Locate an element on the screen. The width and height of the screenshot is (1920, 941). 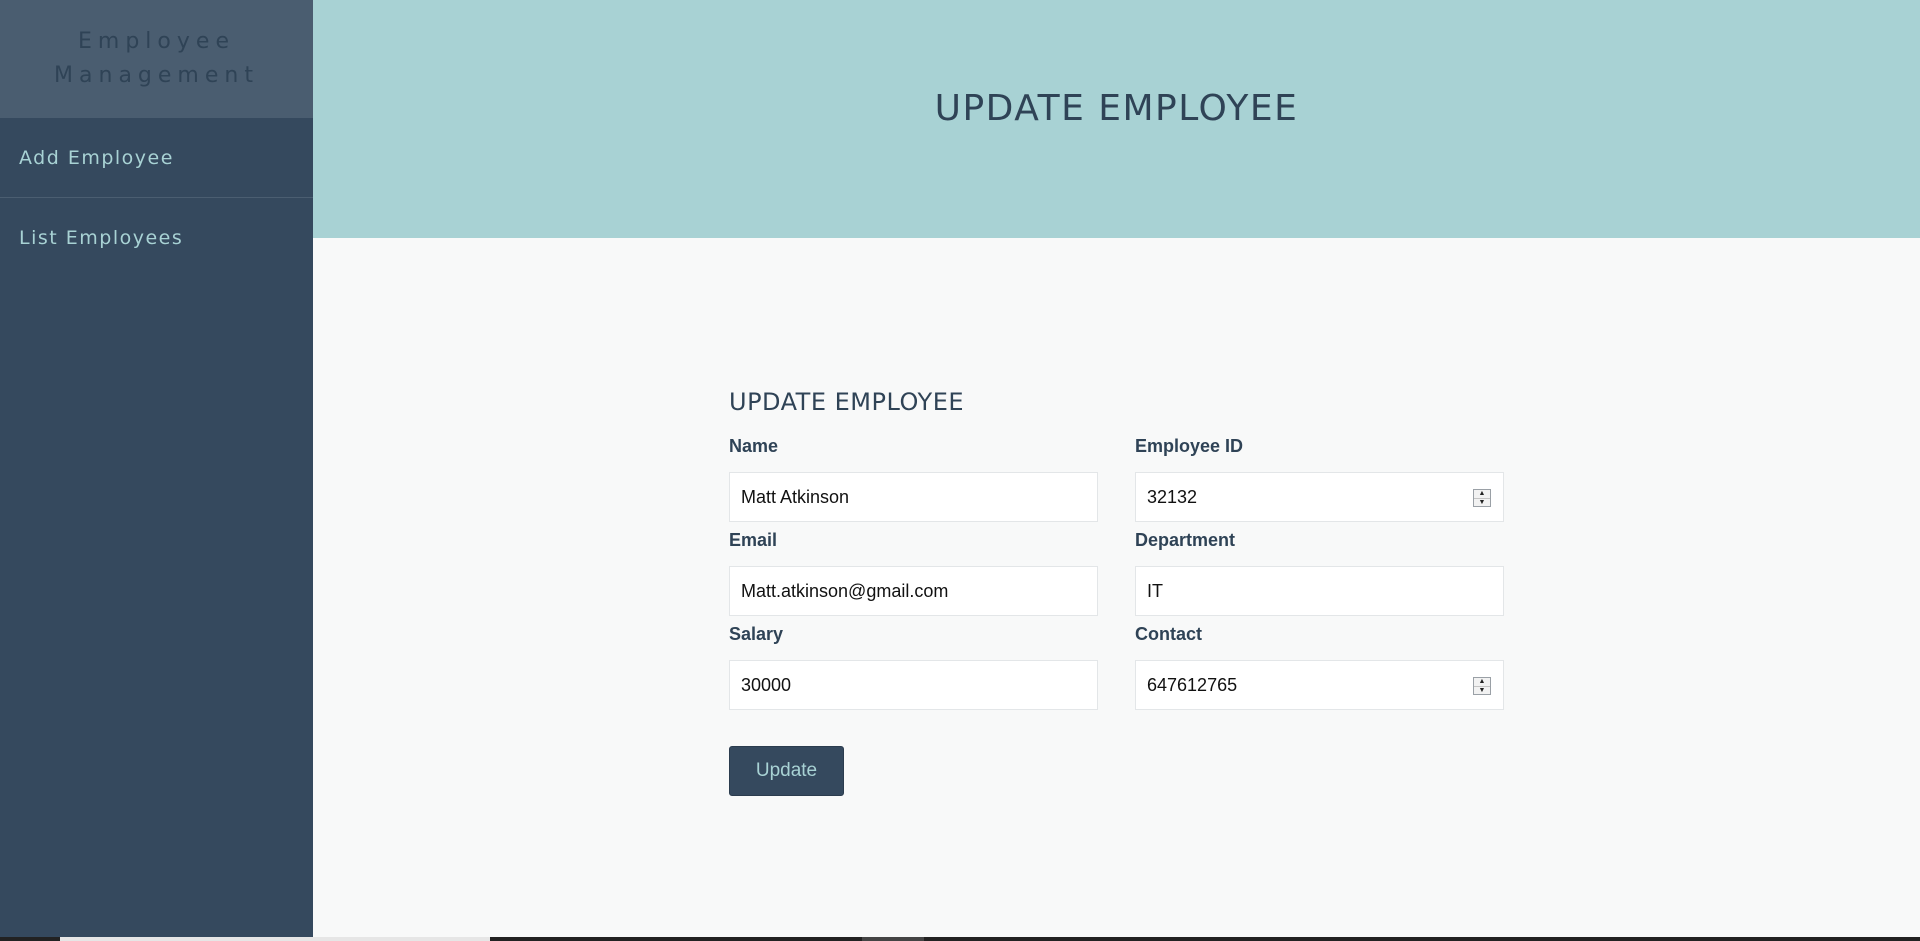
brand-title: Employee Management is located at coordinates (156, 58).